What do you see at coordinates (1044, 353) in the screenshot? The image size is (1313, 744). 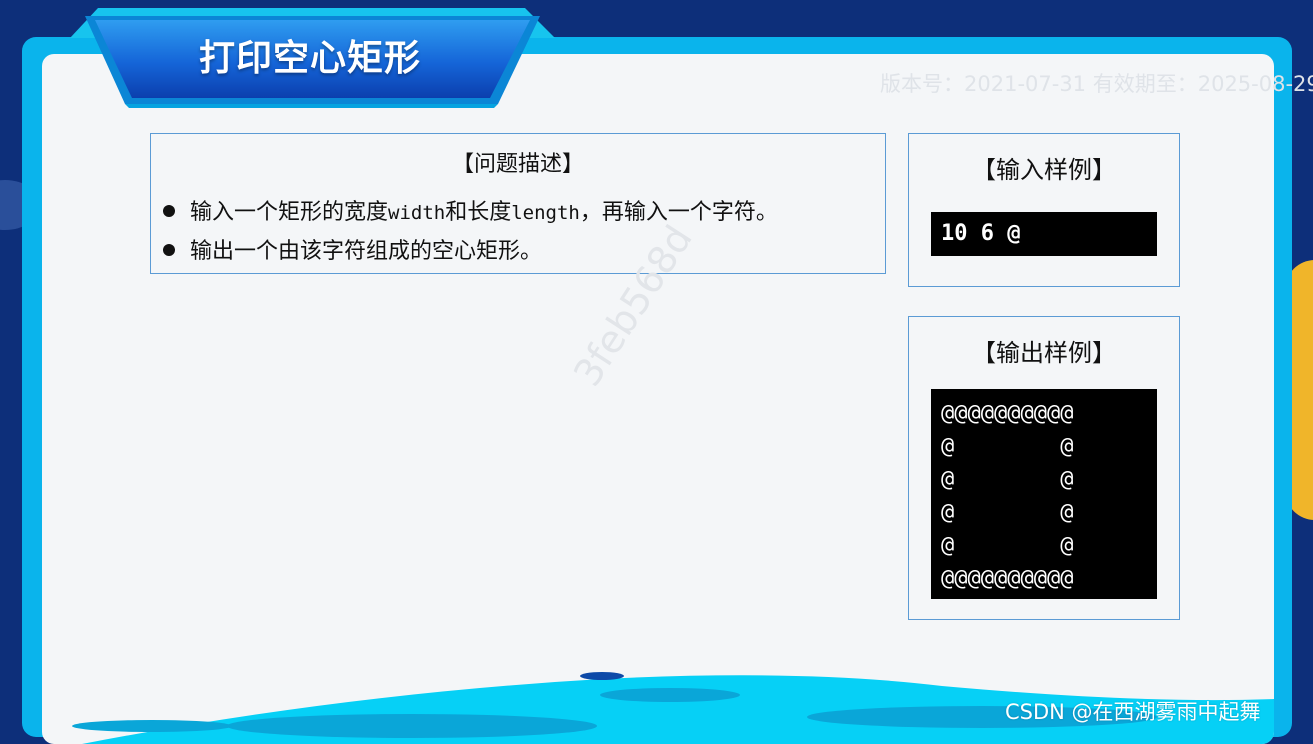 I see `output-sample-heading: 【输出样例】` at bounding box center [1044, 353].